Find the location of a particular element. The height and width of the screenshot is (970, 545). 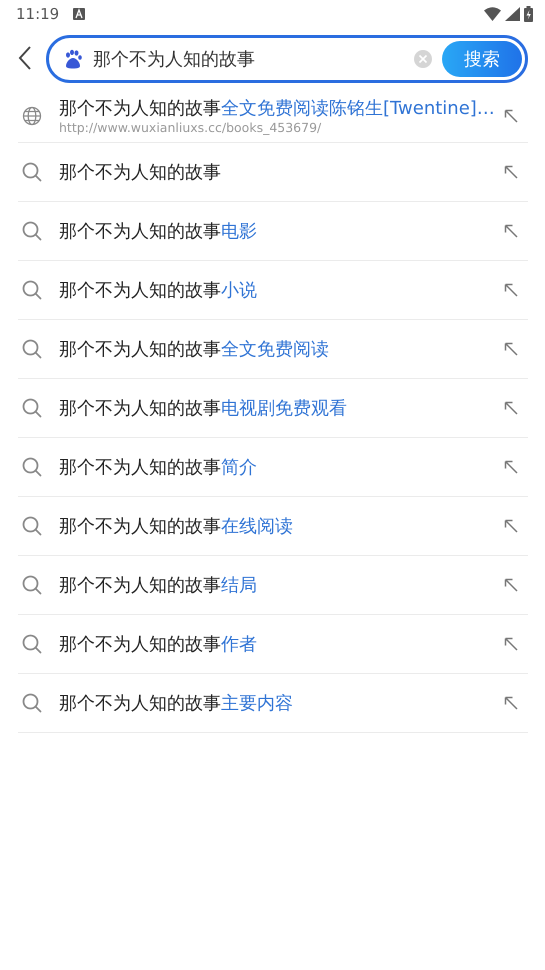

suggestion-text: 那个不为人知的故事小说 is located at coordinates (278, 290).